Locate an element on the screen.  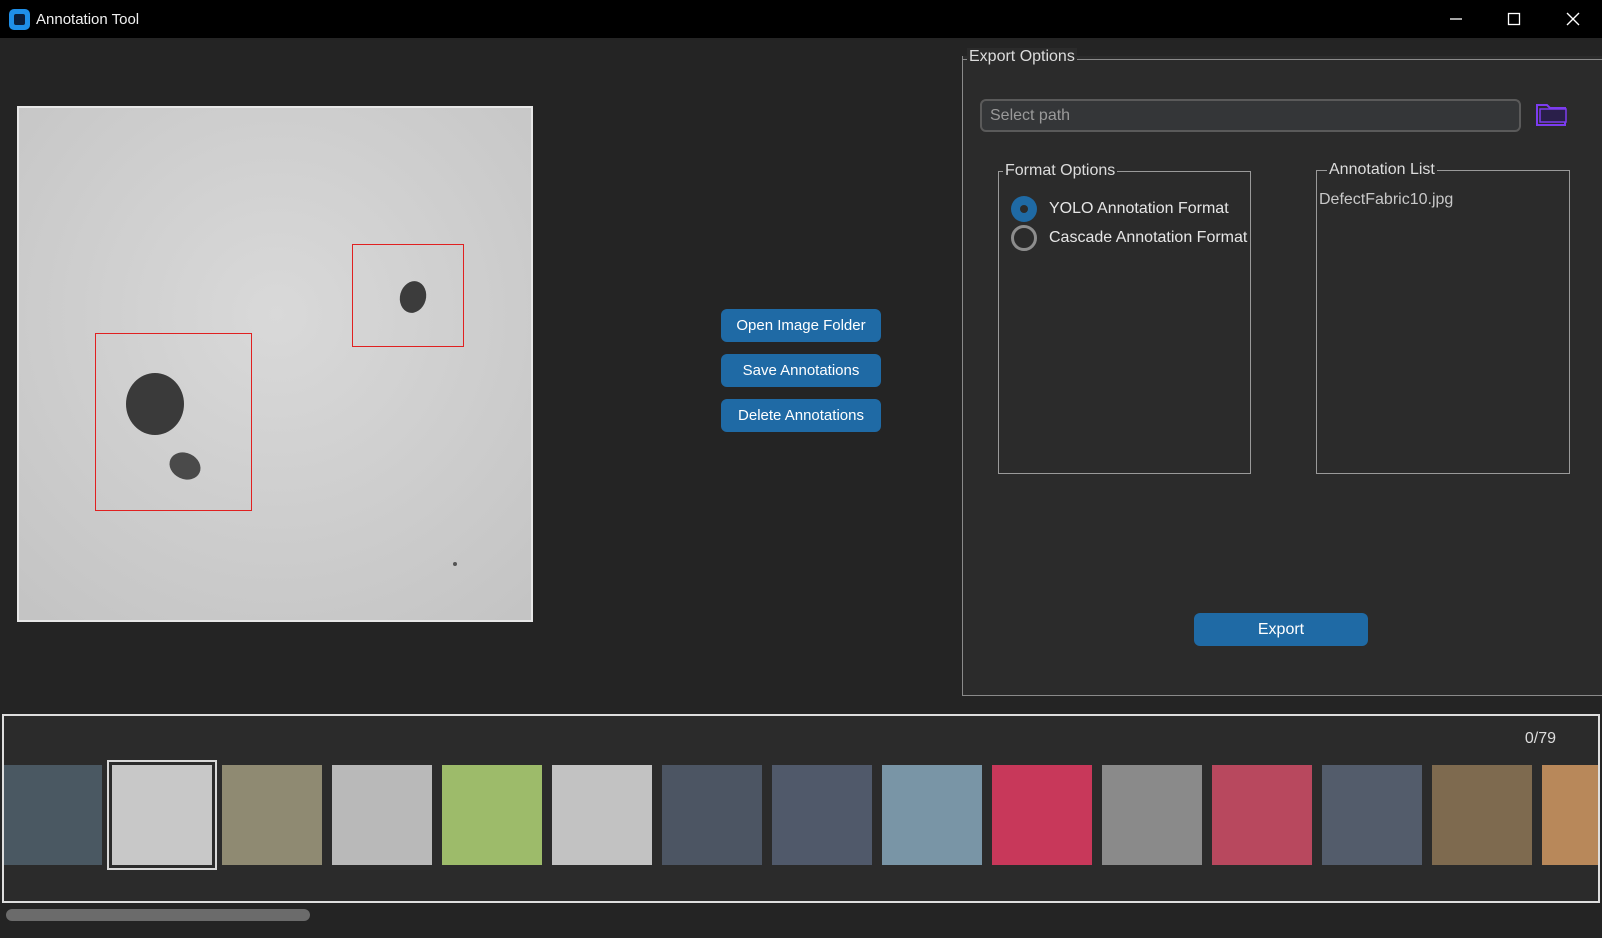
folder-icon is located at coordinates (1552, 114).